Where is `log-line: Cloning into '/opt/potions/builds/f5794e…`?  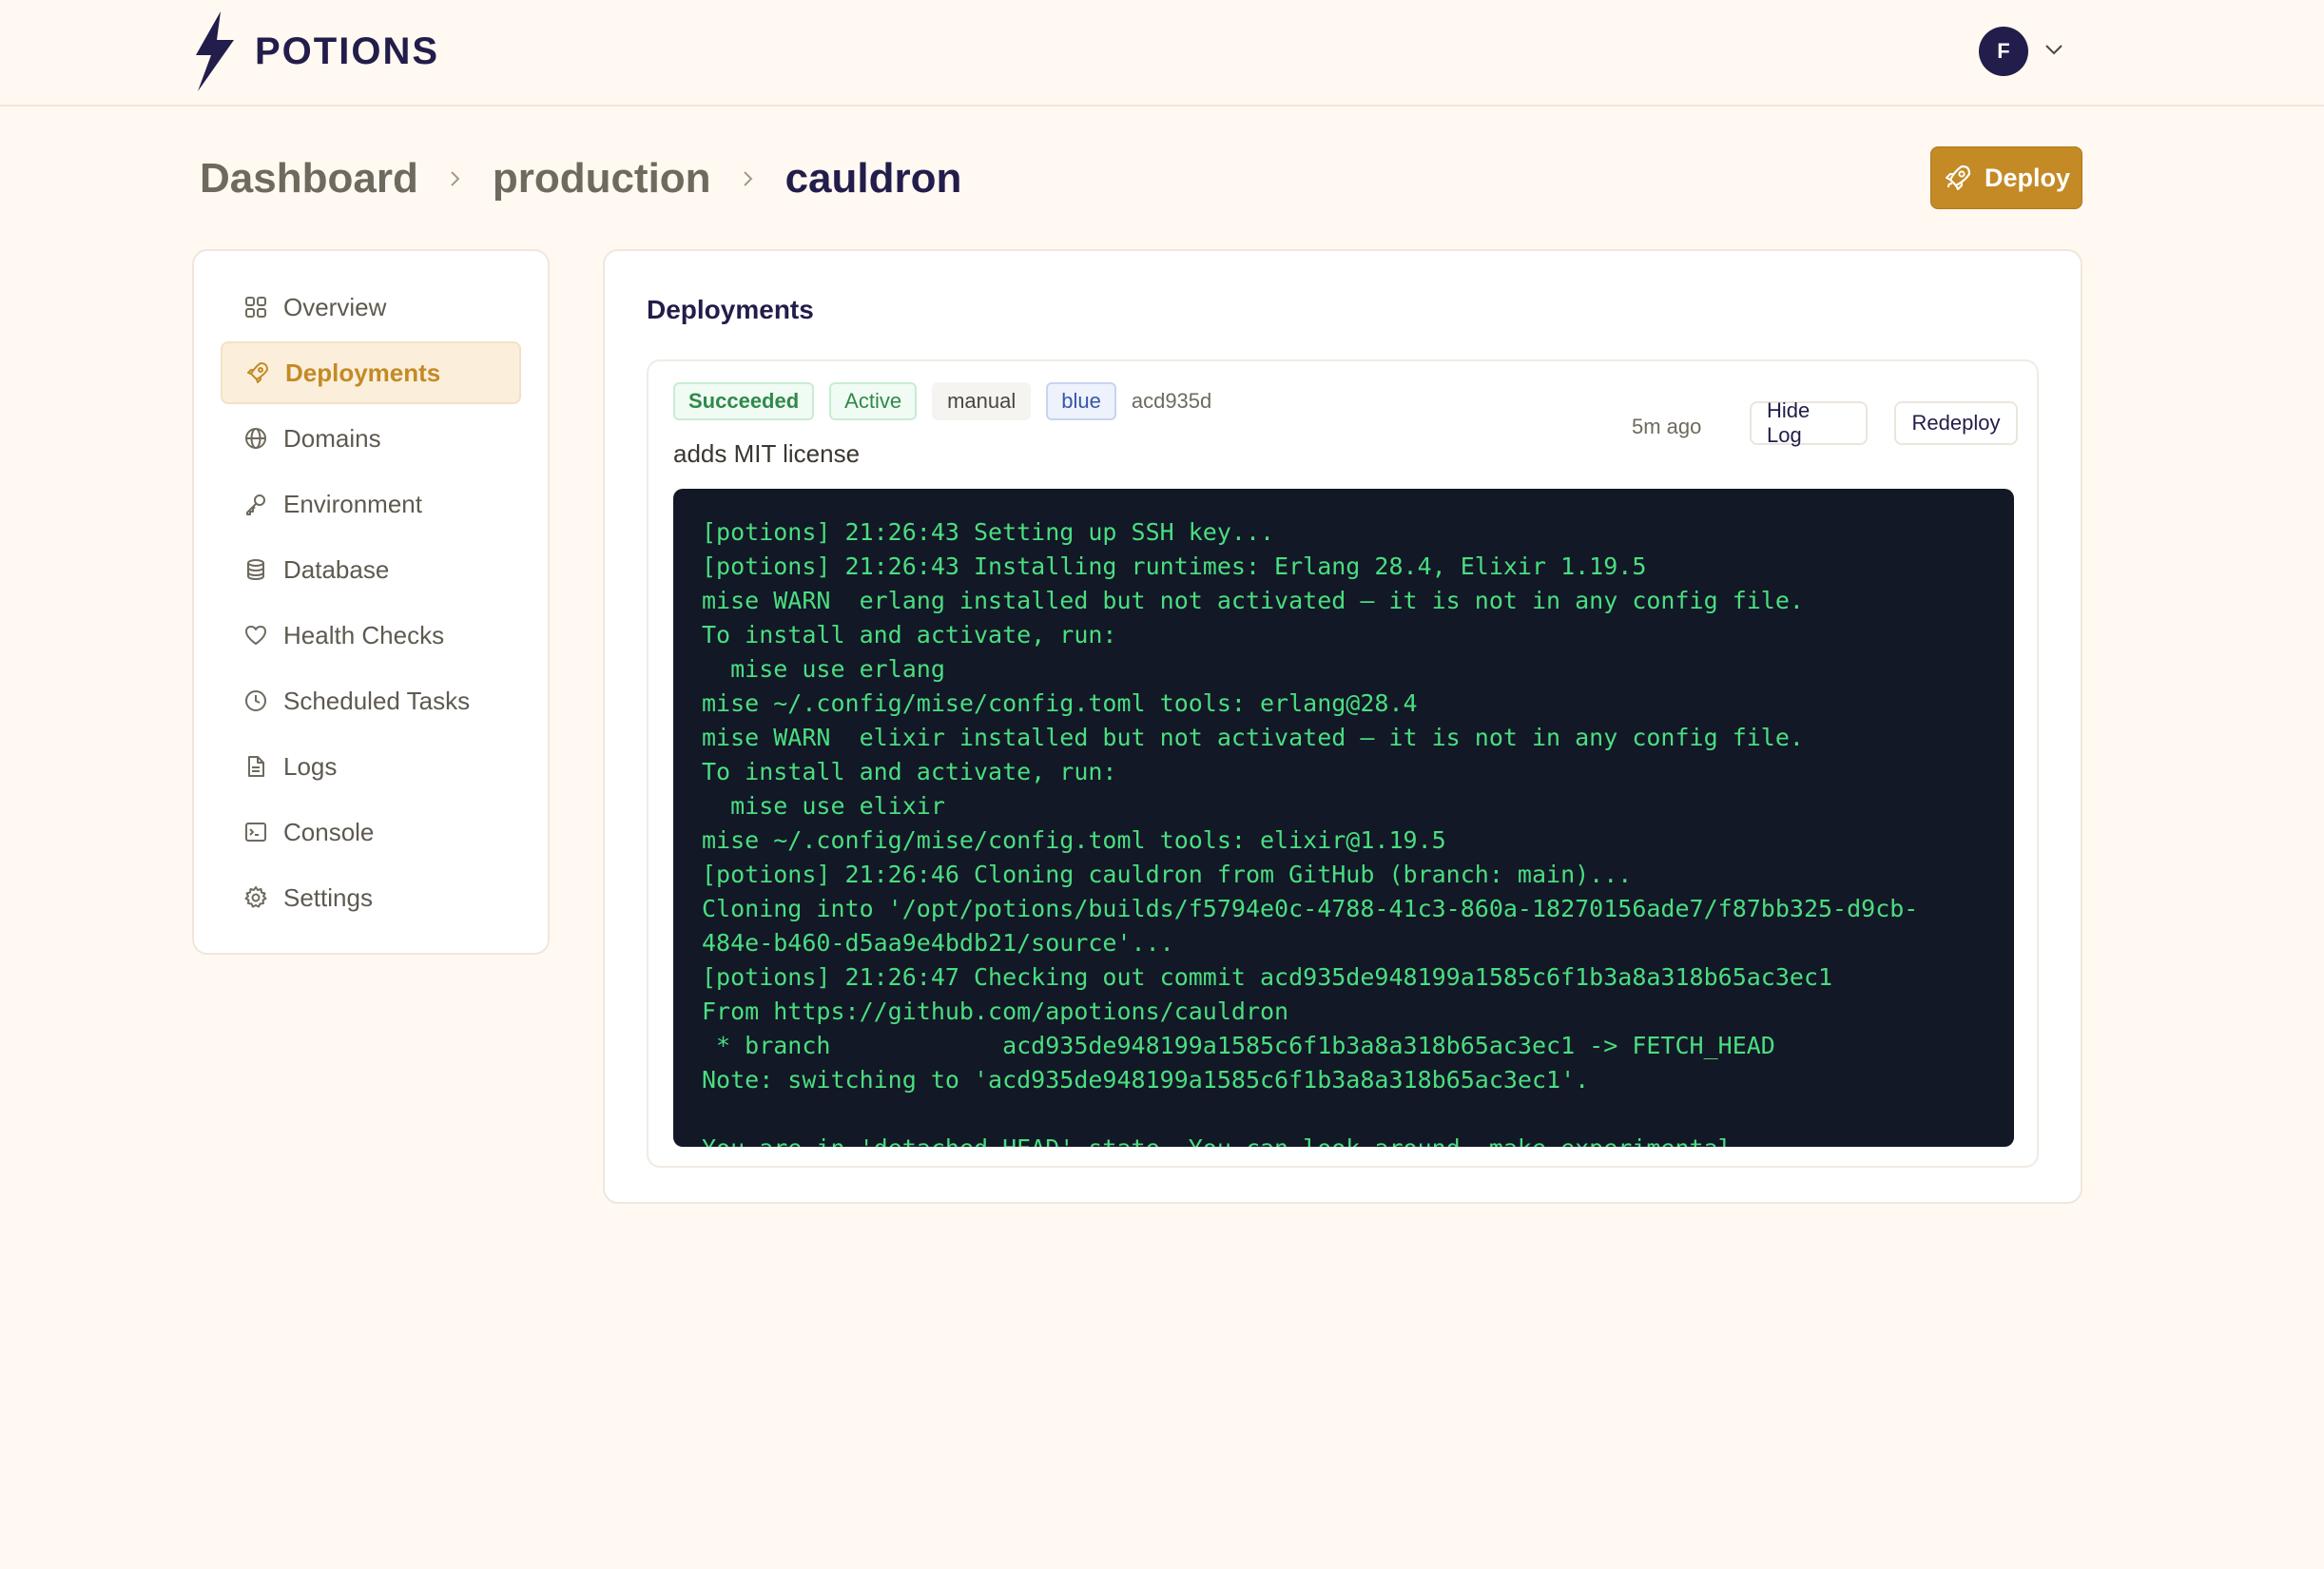
log-line: Cloning into '/opt/potions/builds/f5794e… is located at coordinates (1310, 908).